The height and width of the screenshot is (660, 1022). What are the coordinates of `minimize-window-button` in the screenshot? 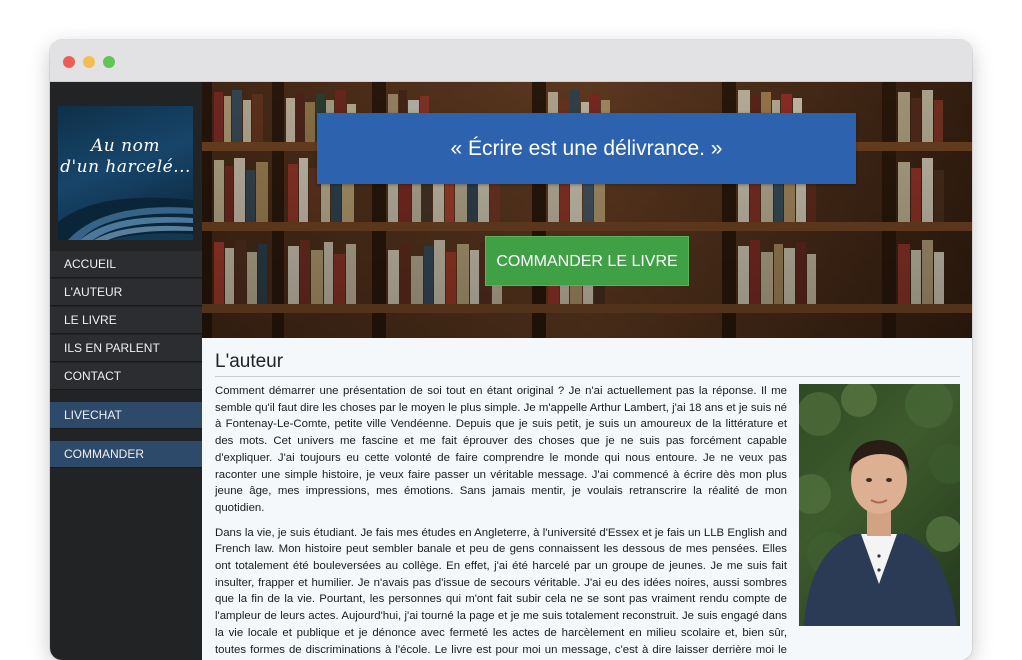 It's located at (89, 62).